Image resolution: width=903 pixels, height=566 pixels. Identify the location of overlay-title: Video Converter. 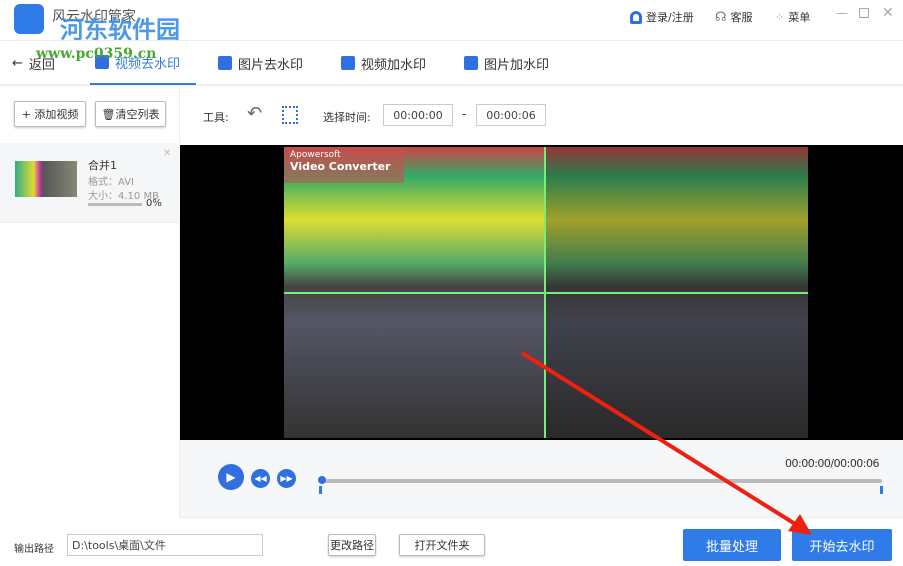
(340, 166).